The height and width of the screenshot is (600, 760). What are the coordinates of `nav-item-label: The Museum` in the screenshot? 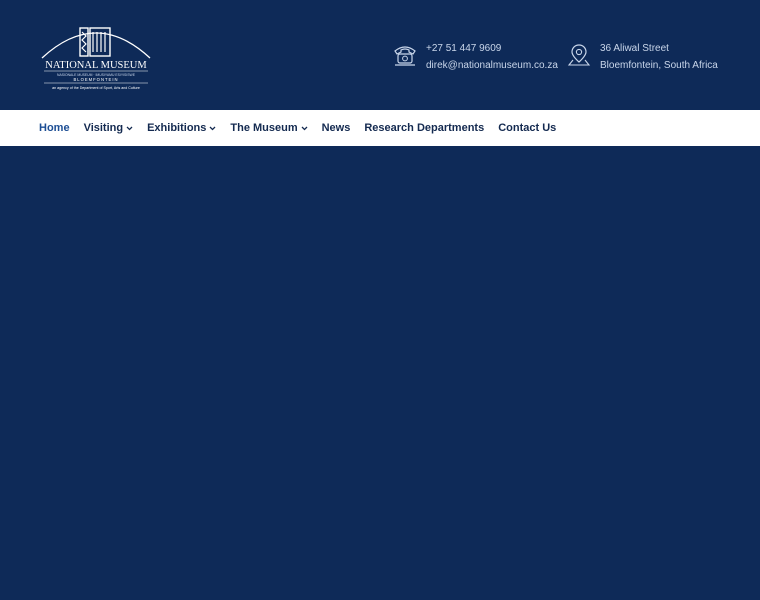 It's located at (264, 128).